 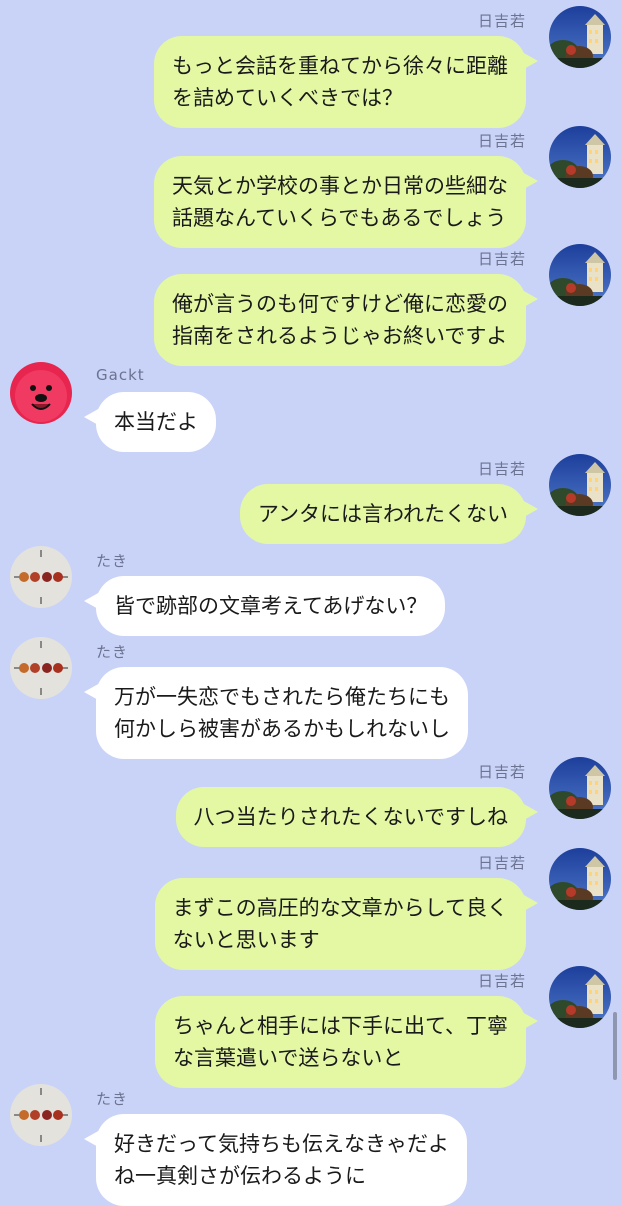 I want to click on message-bubble: まずこの高圧的な文章からして良く ないと思います, so click(x=346, y=924).